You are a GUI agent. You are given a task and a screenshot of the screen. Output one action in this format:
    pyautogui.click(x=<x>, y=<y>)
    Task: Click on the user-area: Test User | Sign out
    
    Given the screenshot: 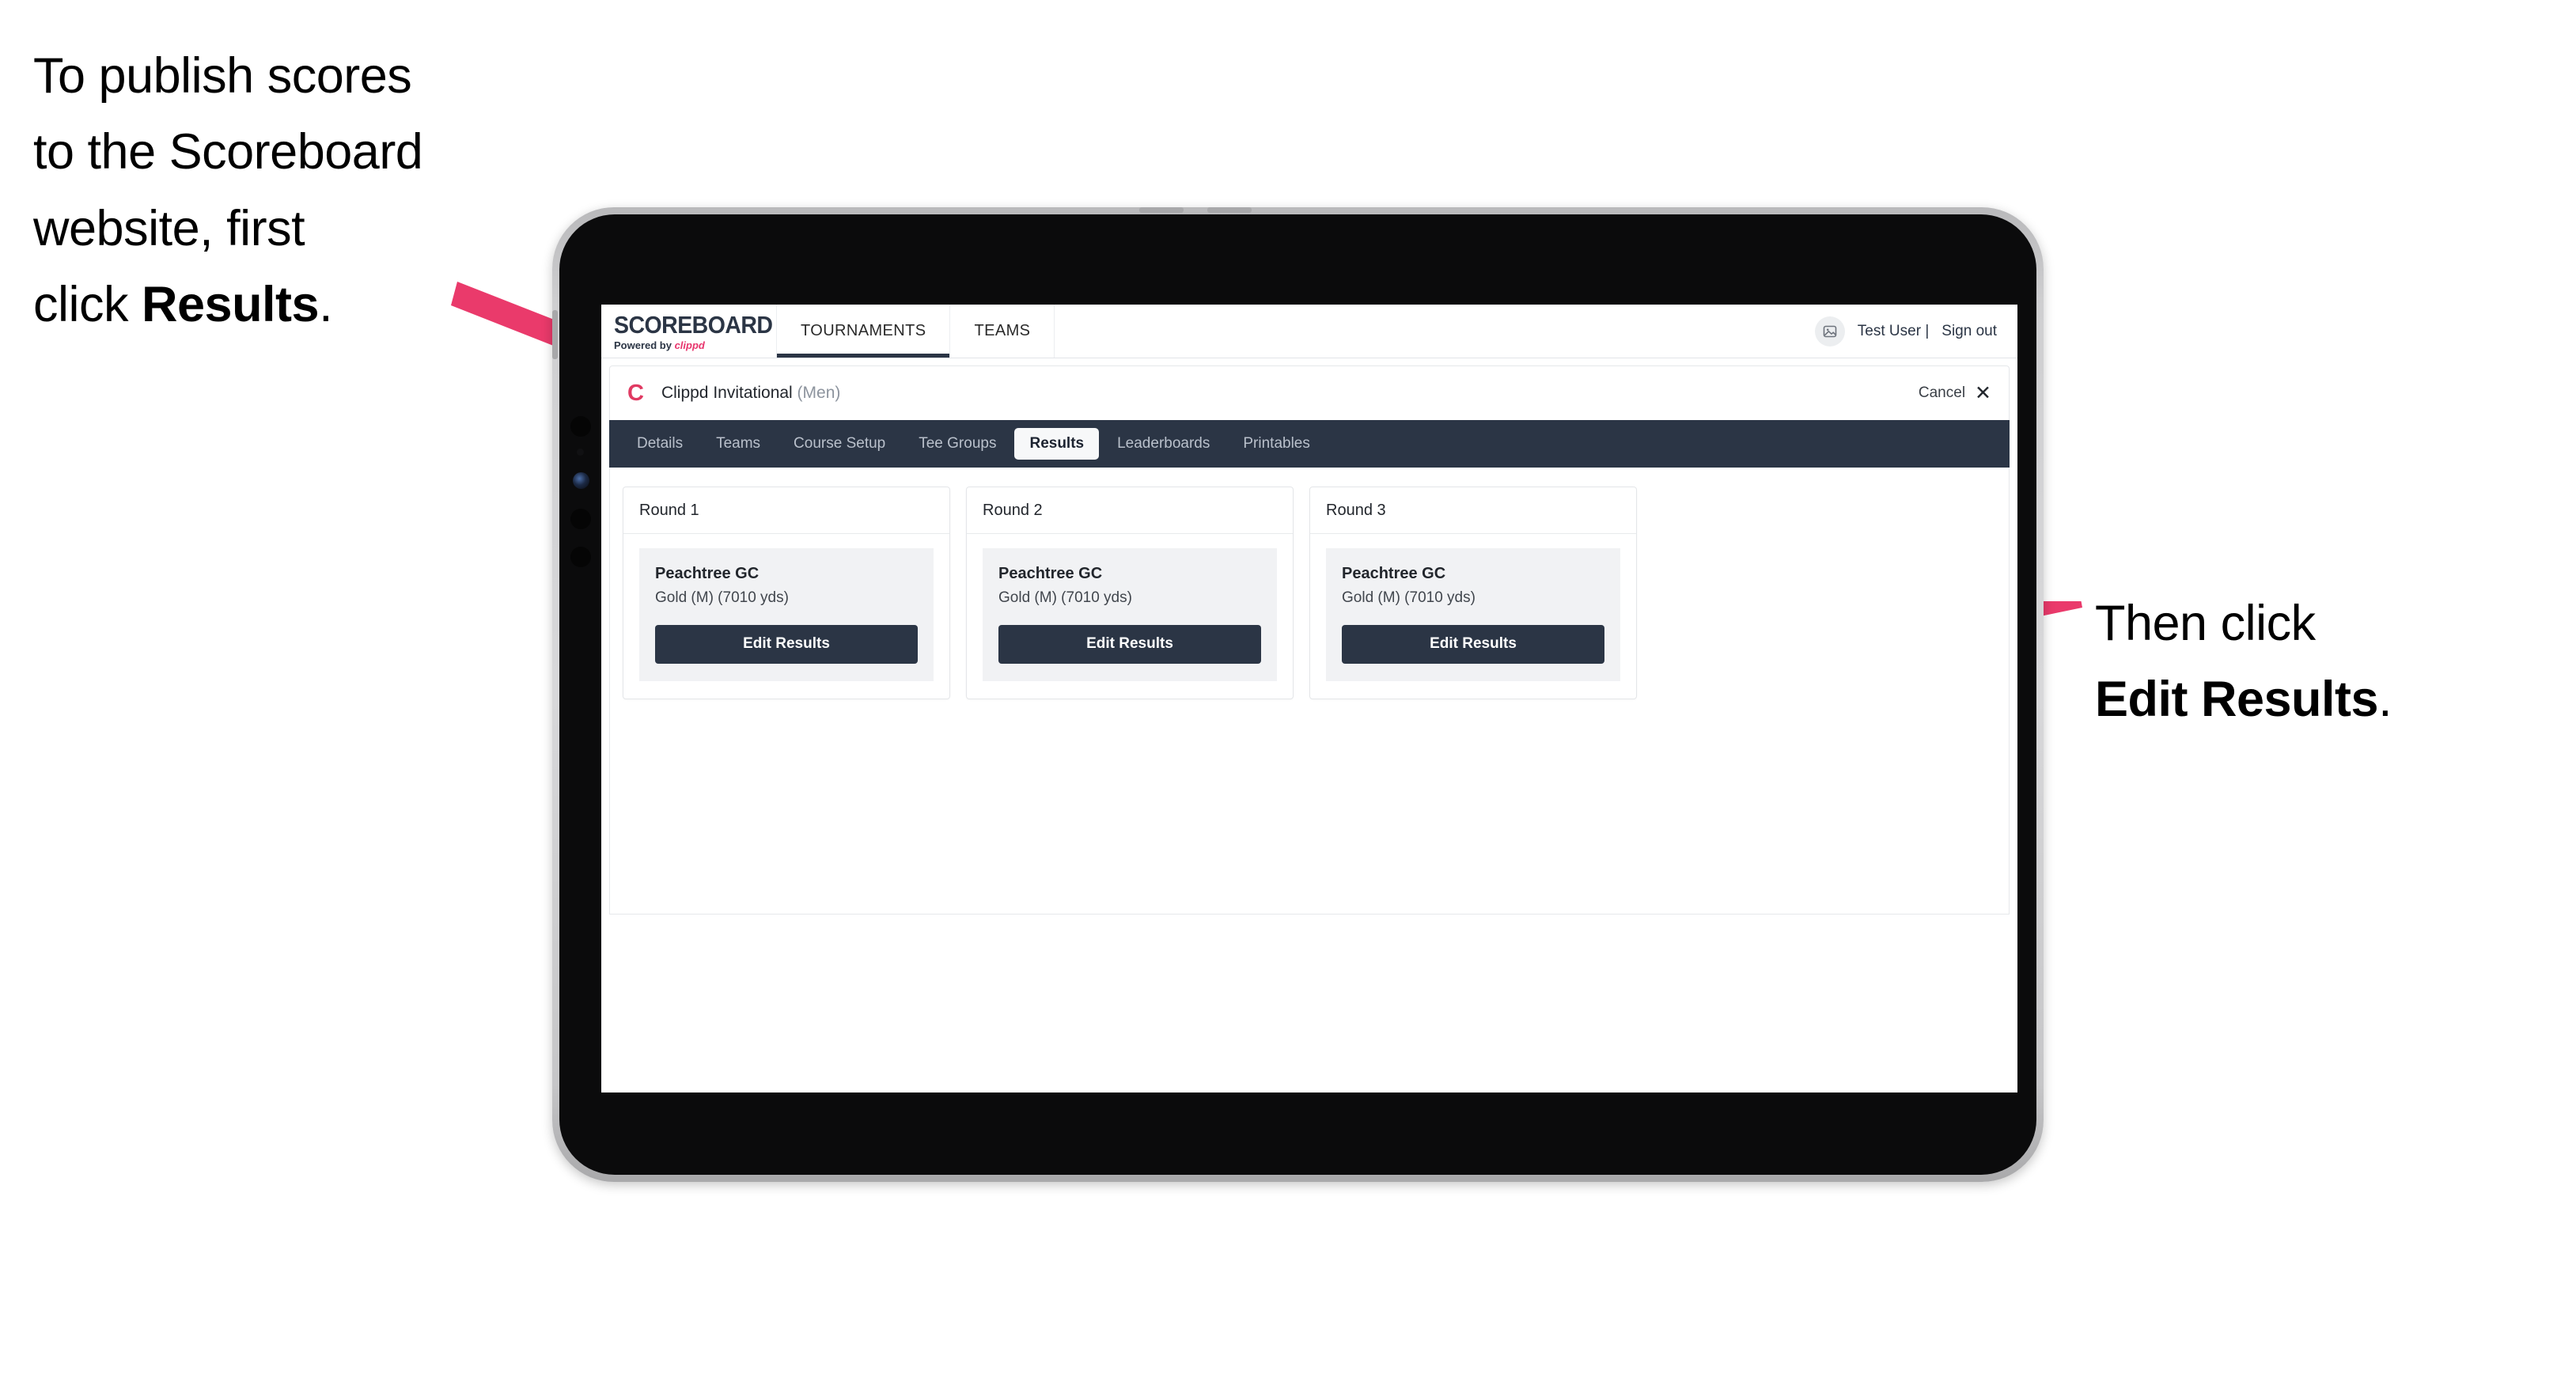 What is the action you would take?
    pyautogui.click(x=1915, y=332)
    